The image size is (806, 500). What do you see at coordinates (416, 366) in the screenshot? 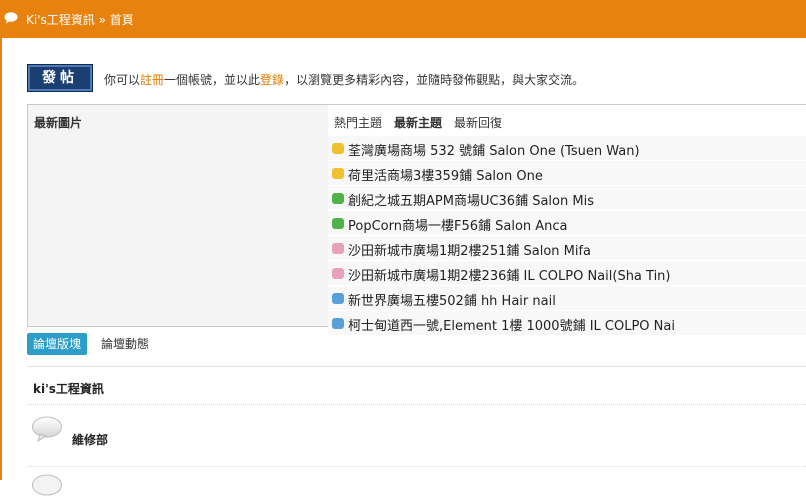
I see `section-divider` at bounding box center [416, 366].